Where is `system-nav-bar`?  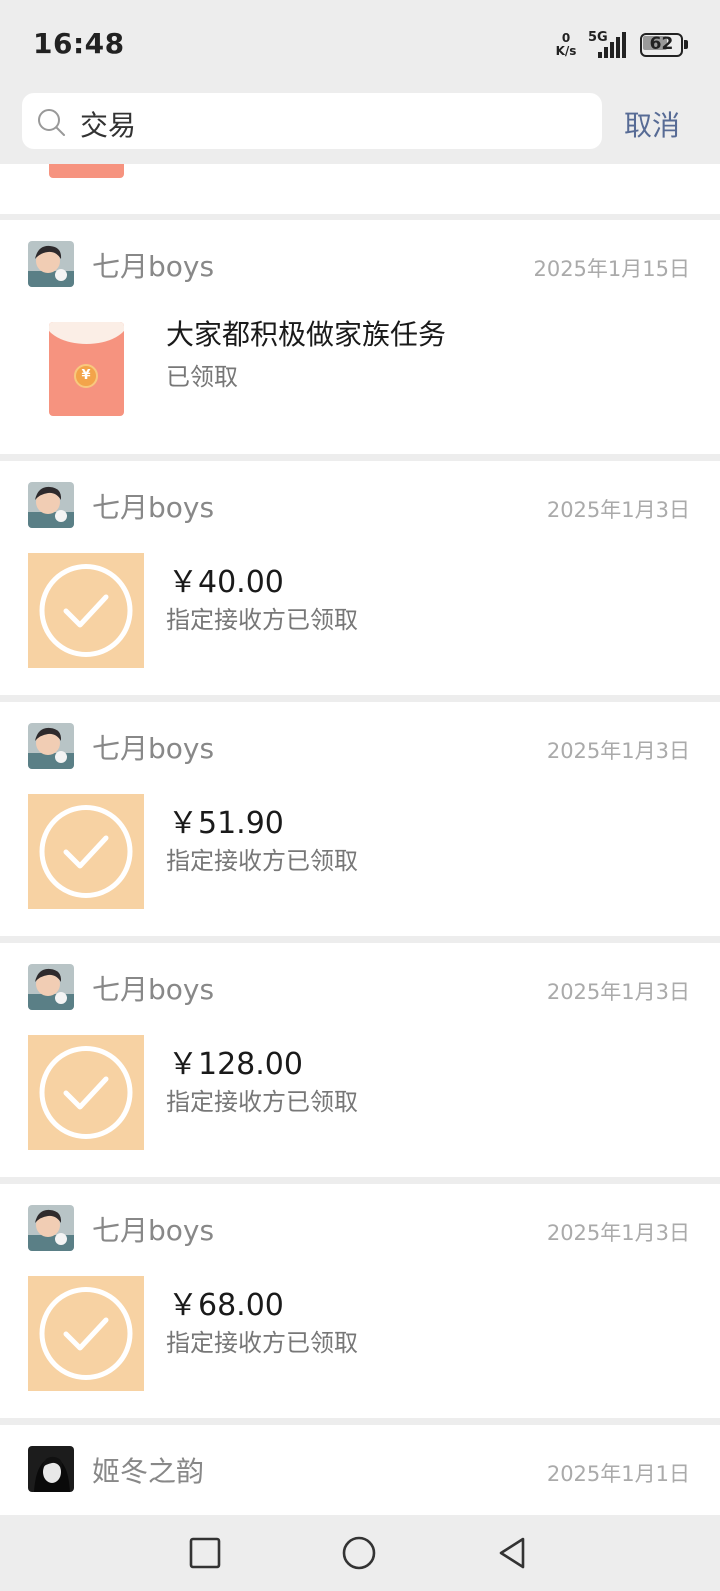 system-nav-bar is located at coordinates (360, 1553).